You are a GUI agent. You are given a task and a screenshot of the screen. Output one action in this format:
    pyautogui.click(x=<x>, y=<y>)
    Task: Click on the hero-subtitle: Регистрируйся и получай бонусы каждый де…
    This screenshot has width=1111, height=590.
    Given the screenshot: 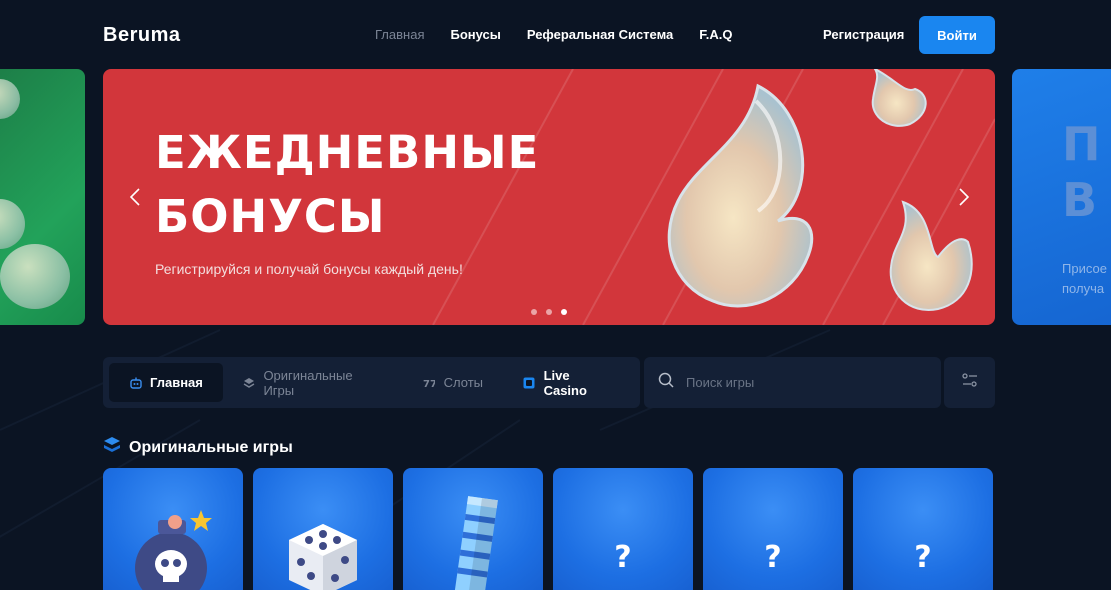 What is the action you would take?
    pyautogui.click(x=309, y=269)
    